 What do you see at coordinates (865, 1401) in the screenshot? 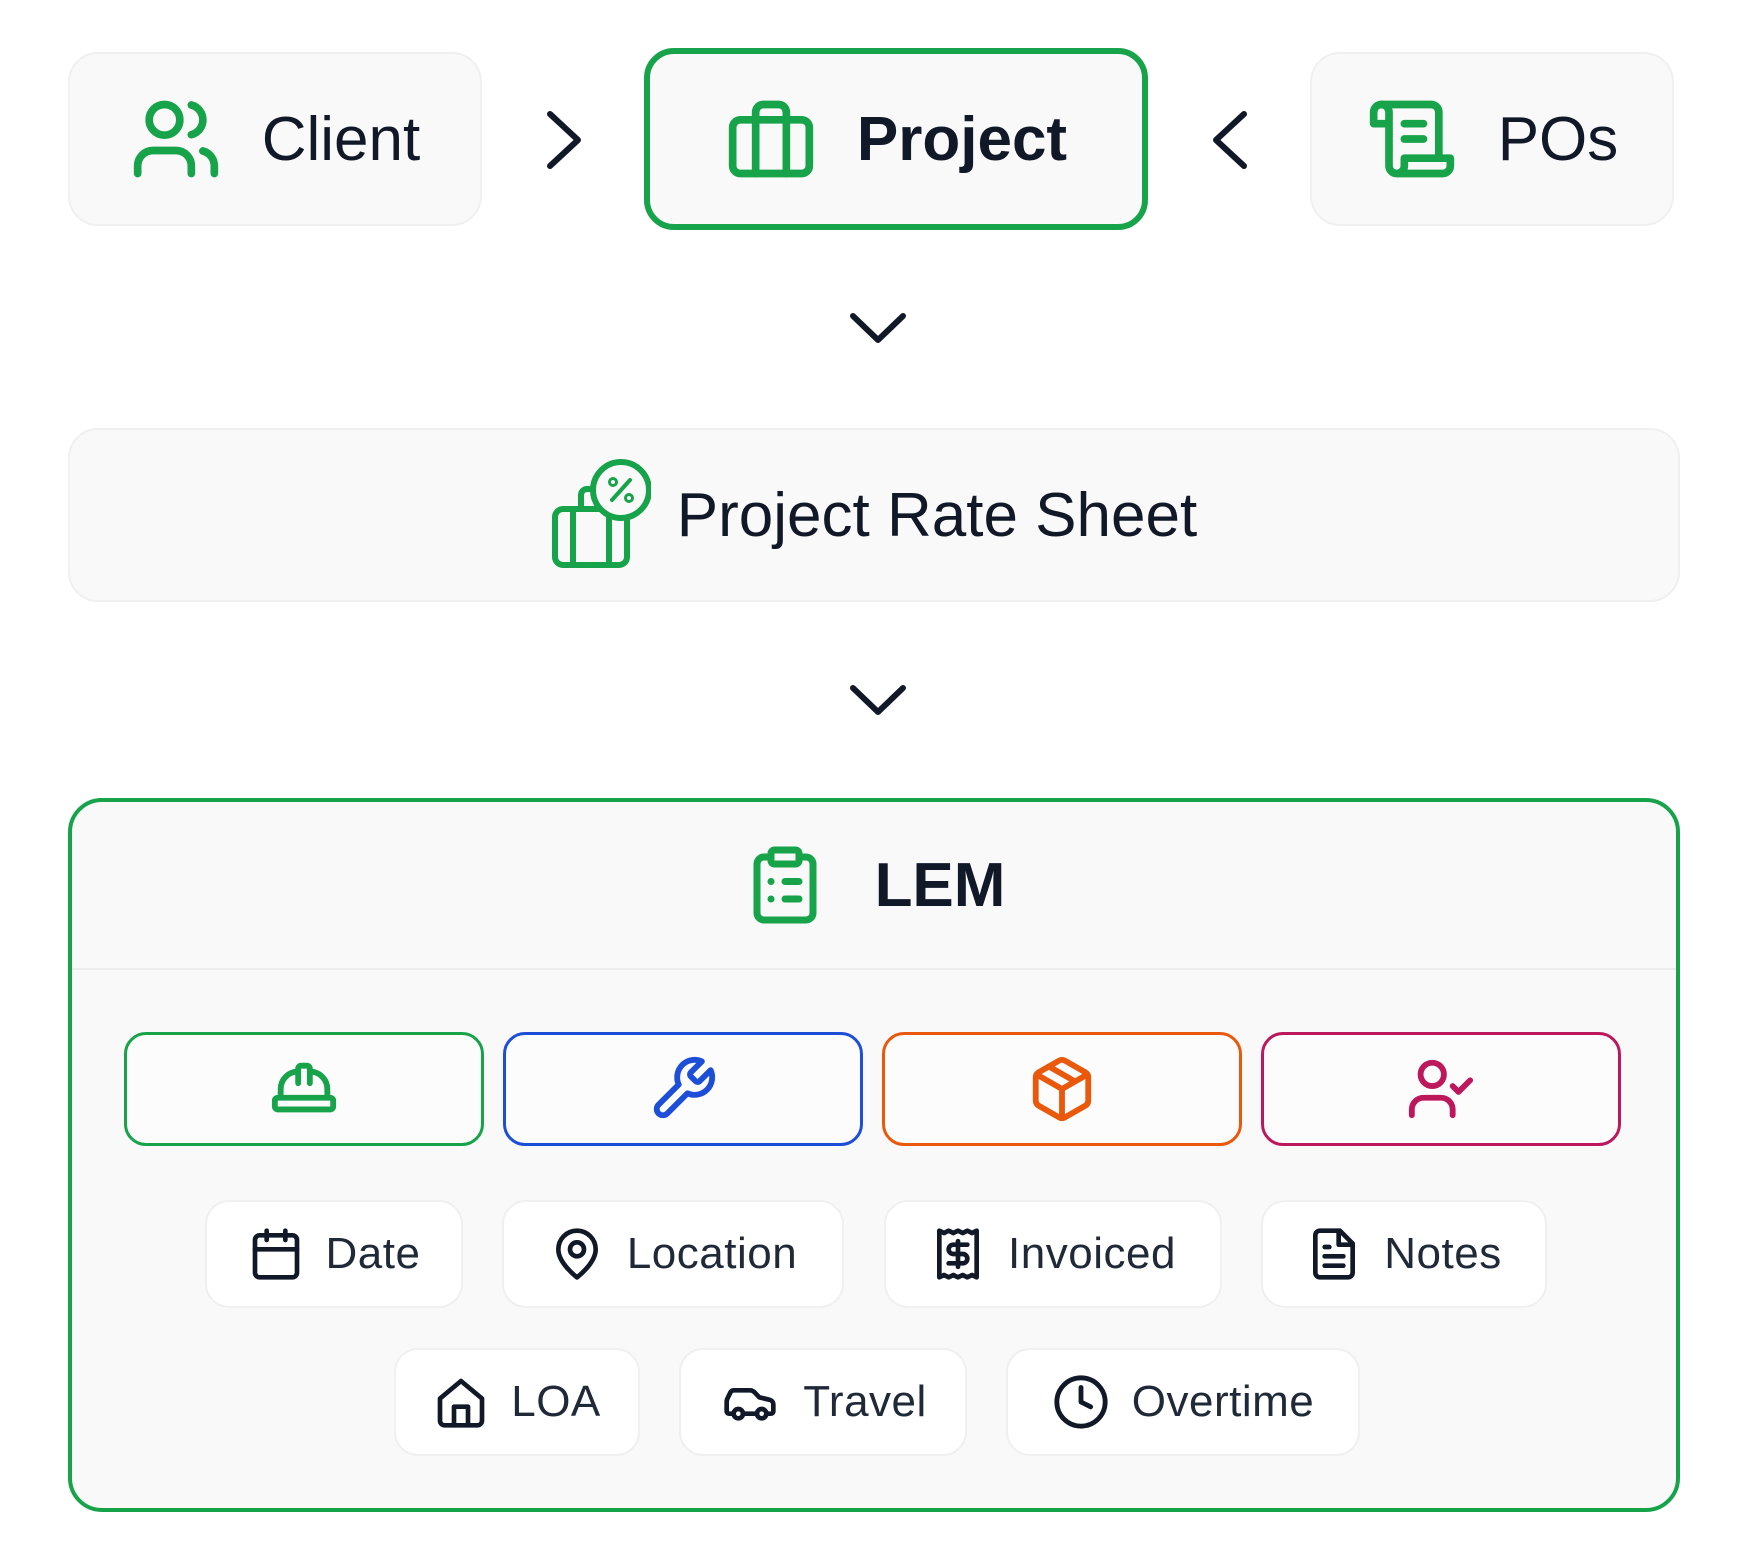
I see `travel-label: Travel` at bounding box center [865, 1401].